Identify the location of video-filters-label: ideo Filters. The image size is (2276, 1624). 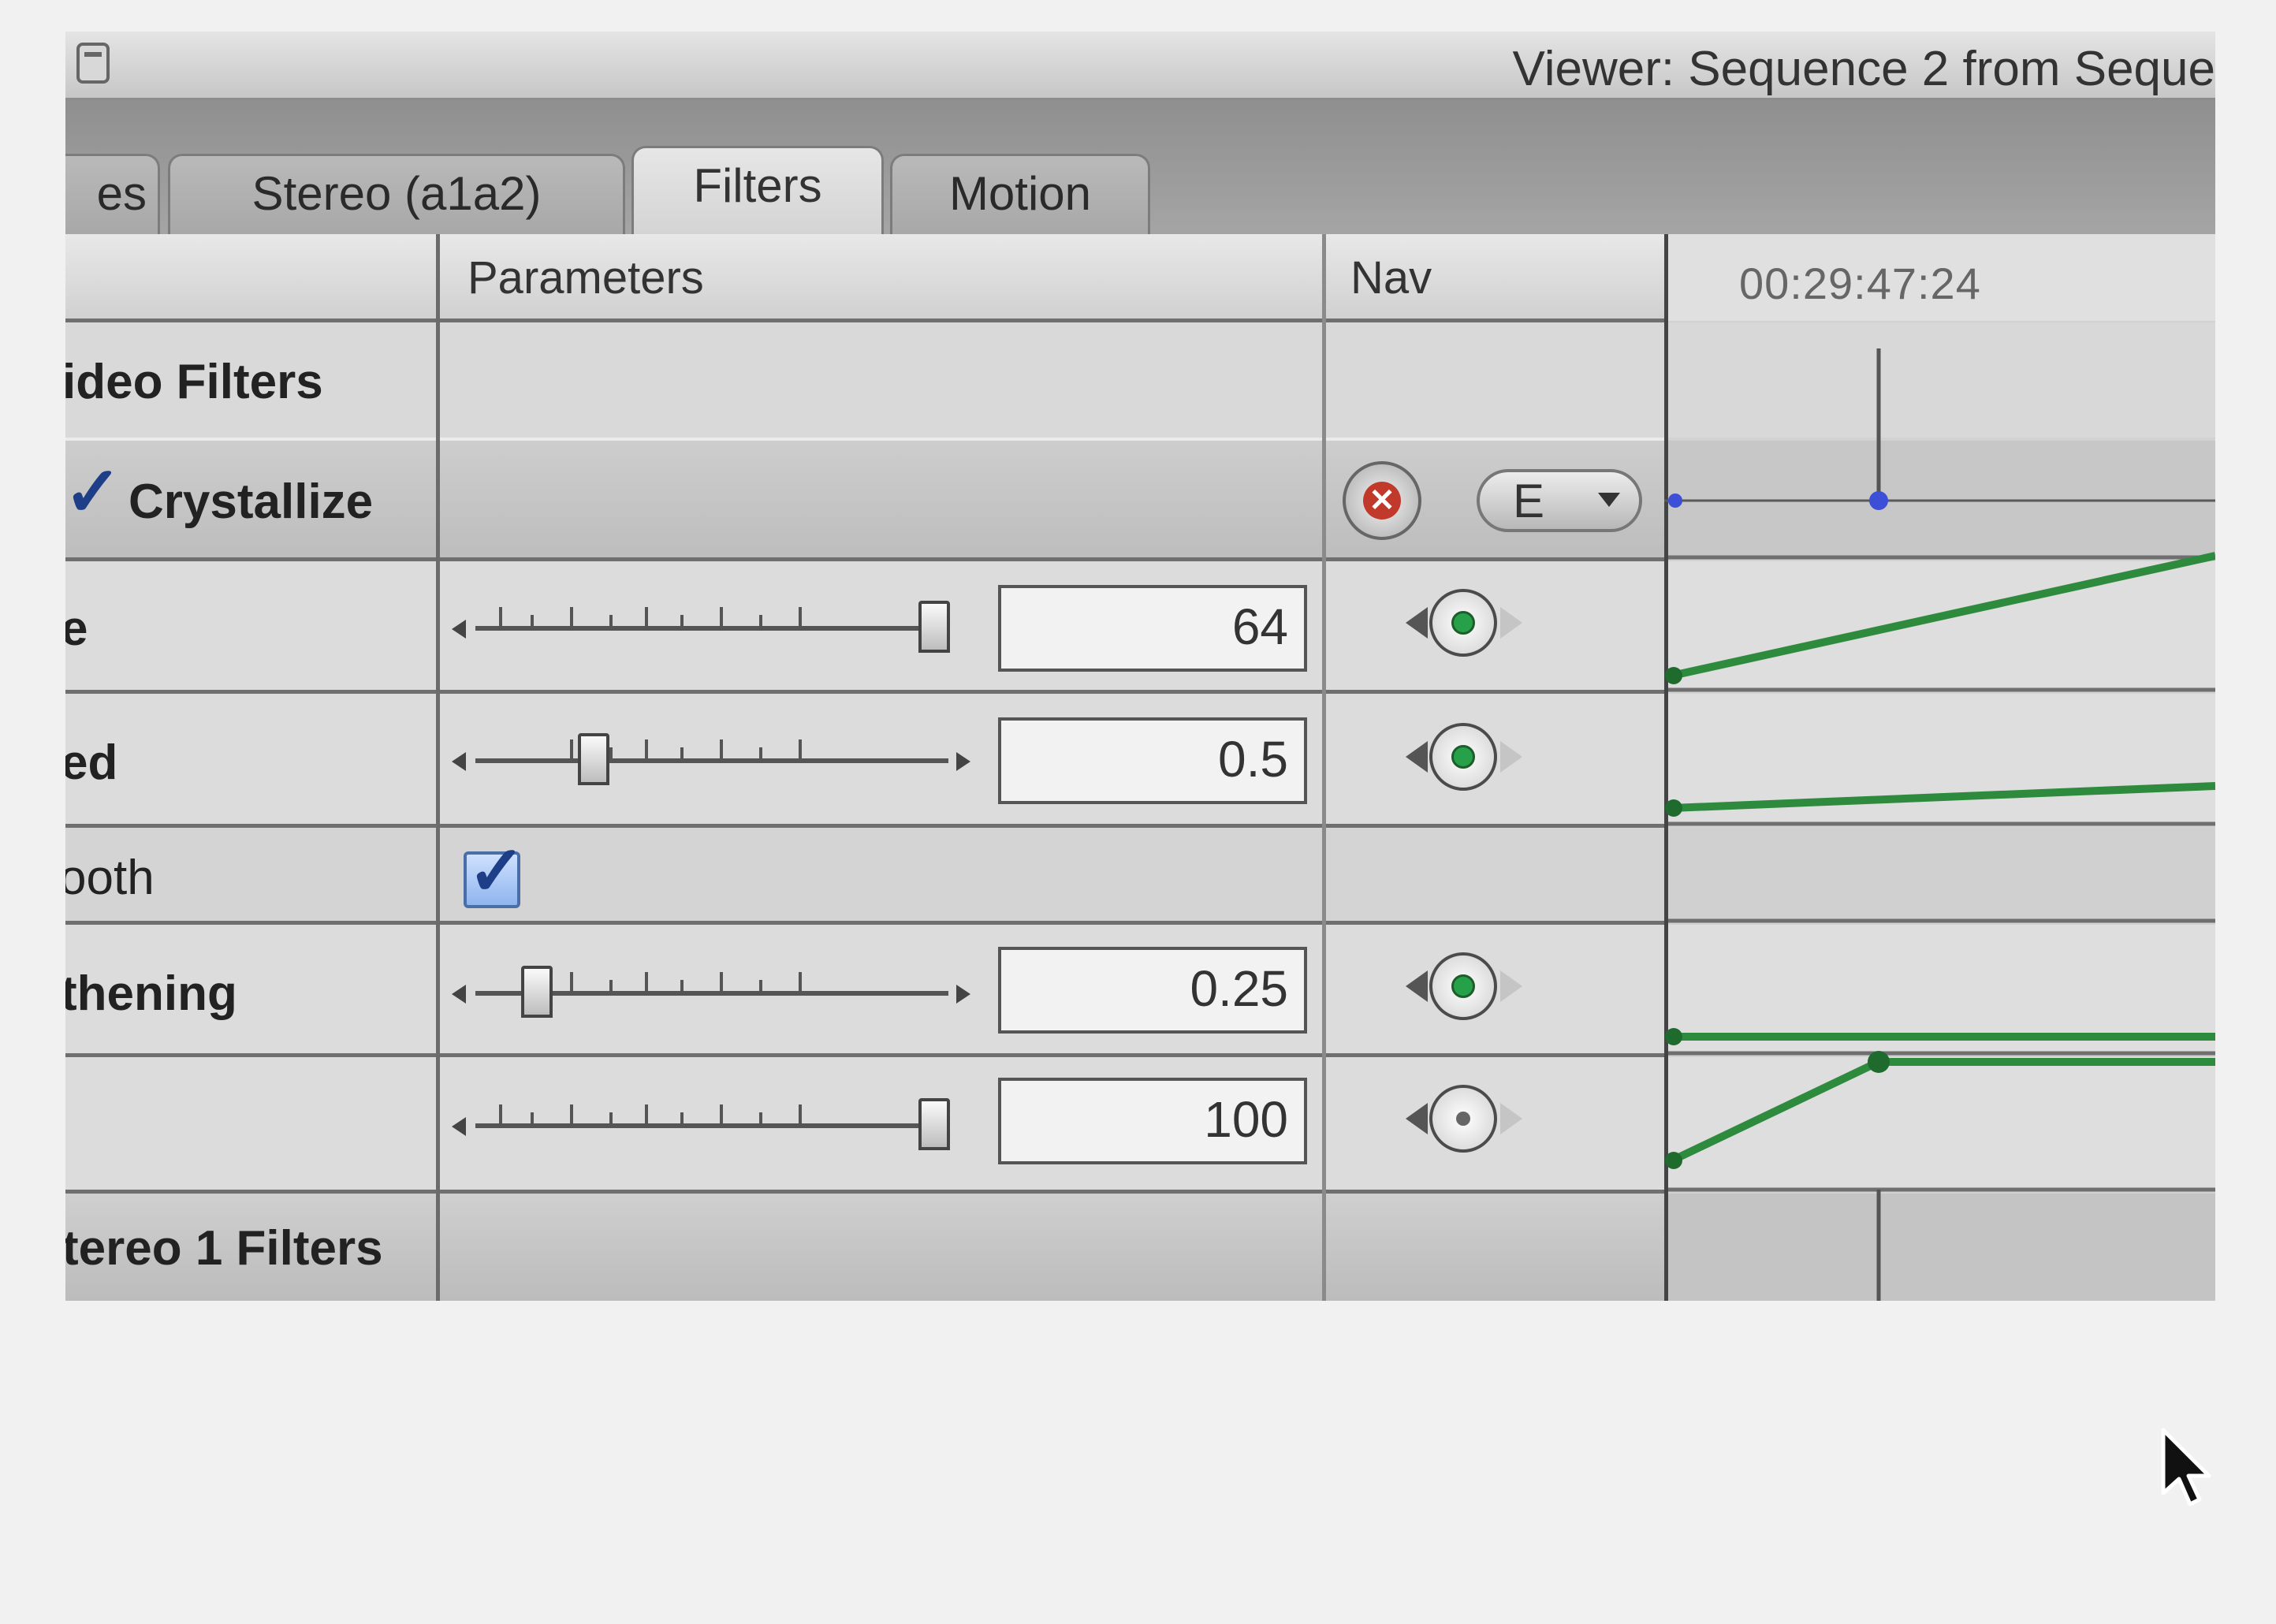
(194, 382).